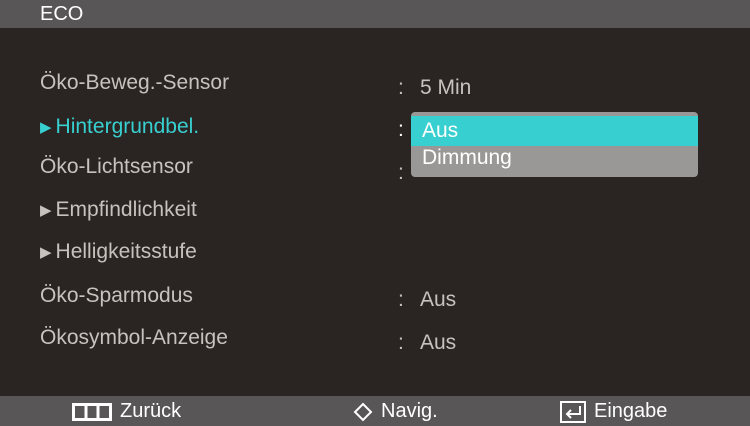  I want to click on menu-item-label: Öko-Beweg.-Sensor, so click(135, 82).